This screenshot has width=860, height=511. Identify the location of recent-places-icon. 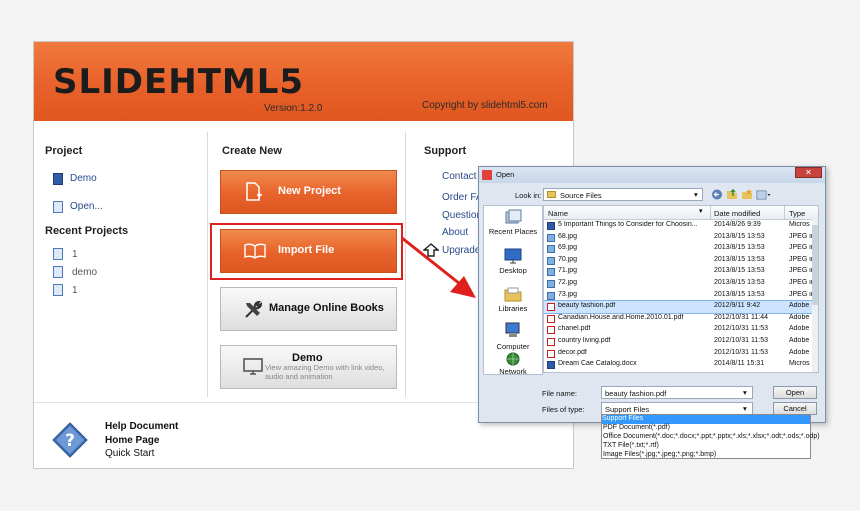
(513, 216).